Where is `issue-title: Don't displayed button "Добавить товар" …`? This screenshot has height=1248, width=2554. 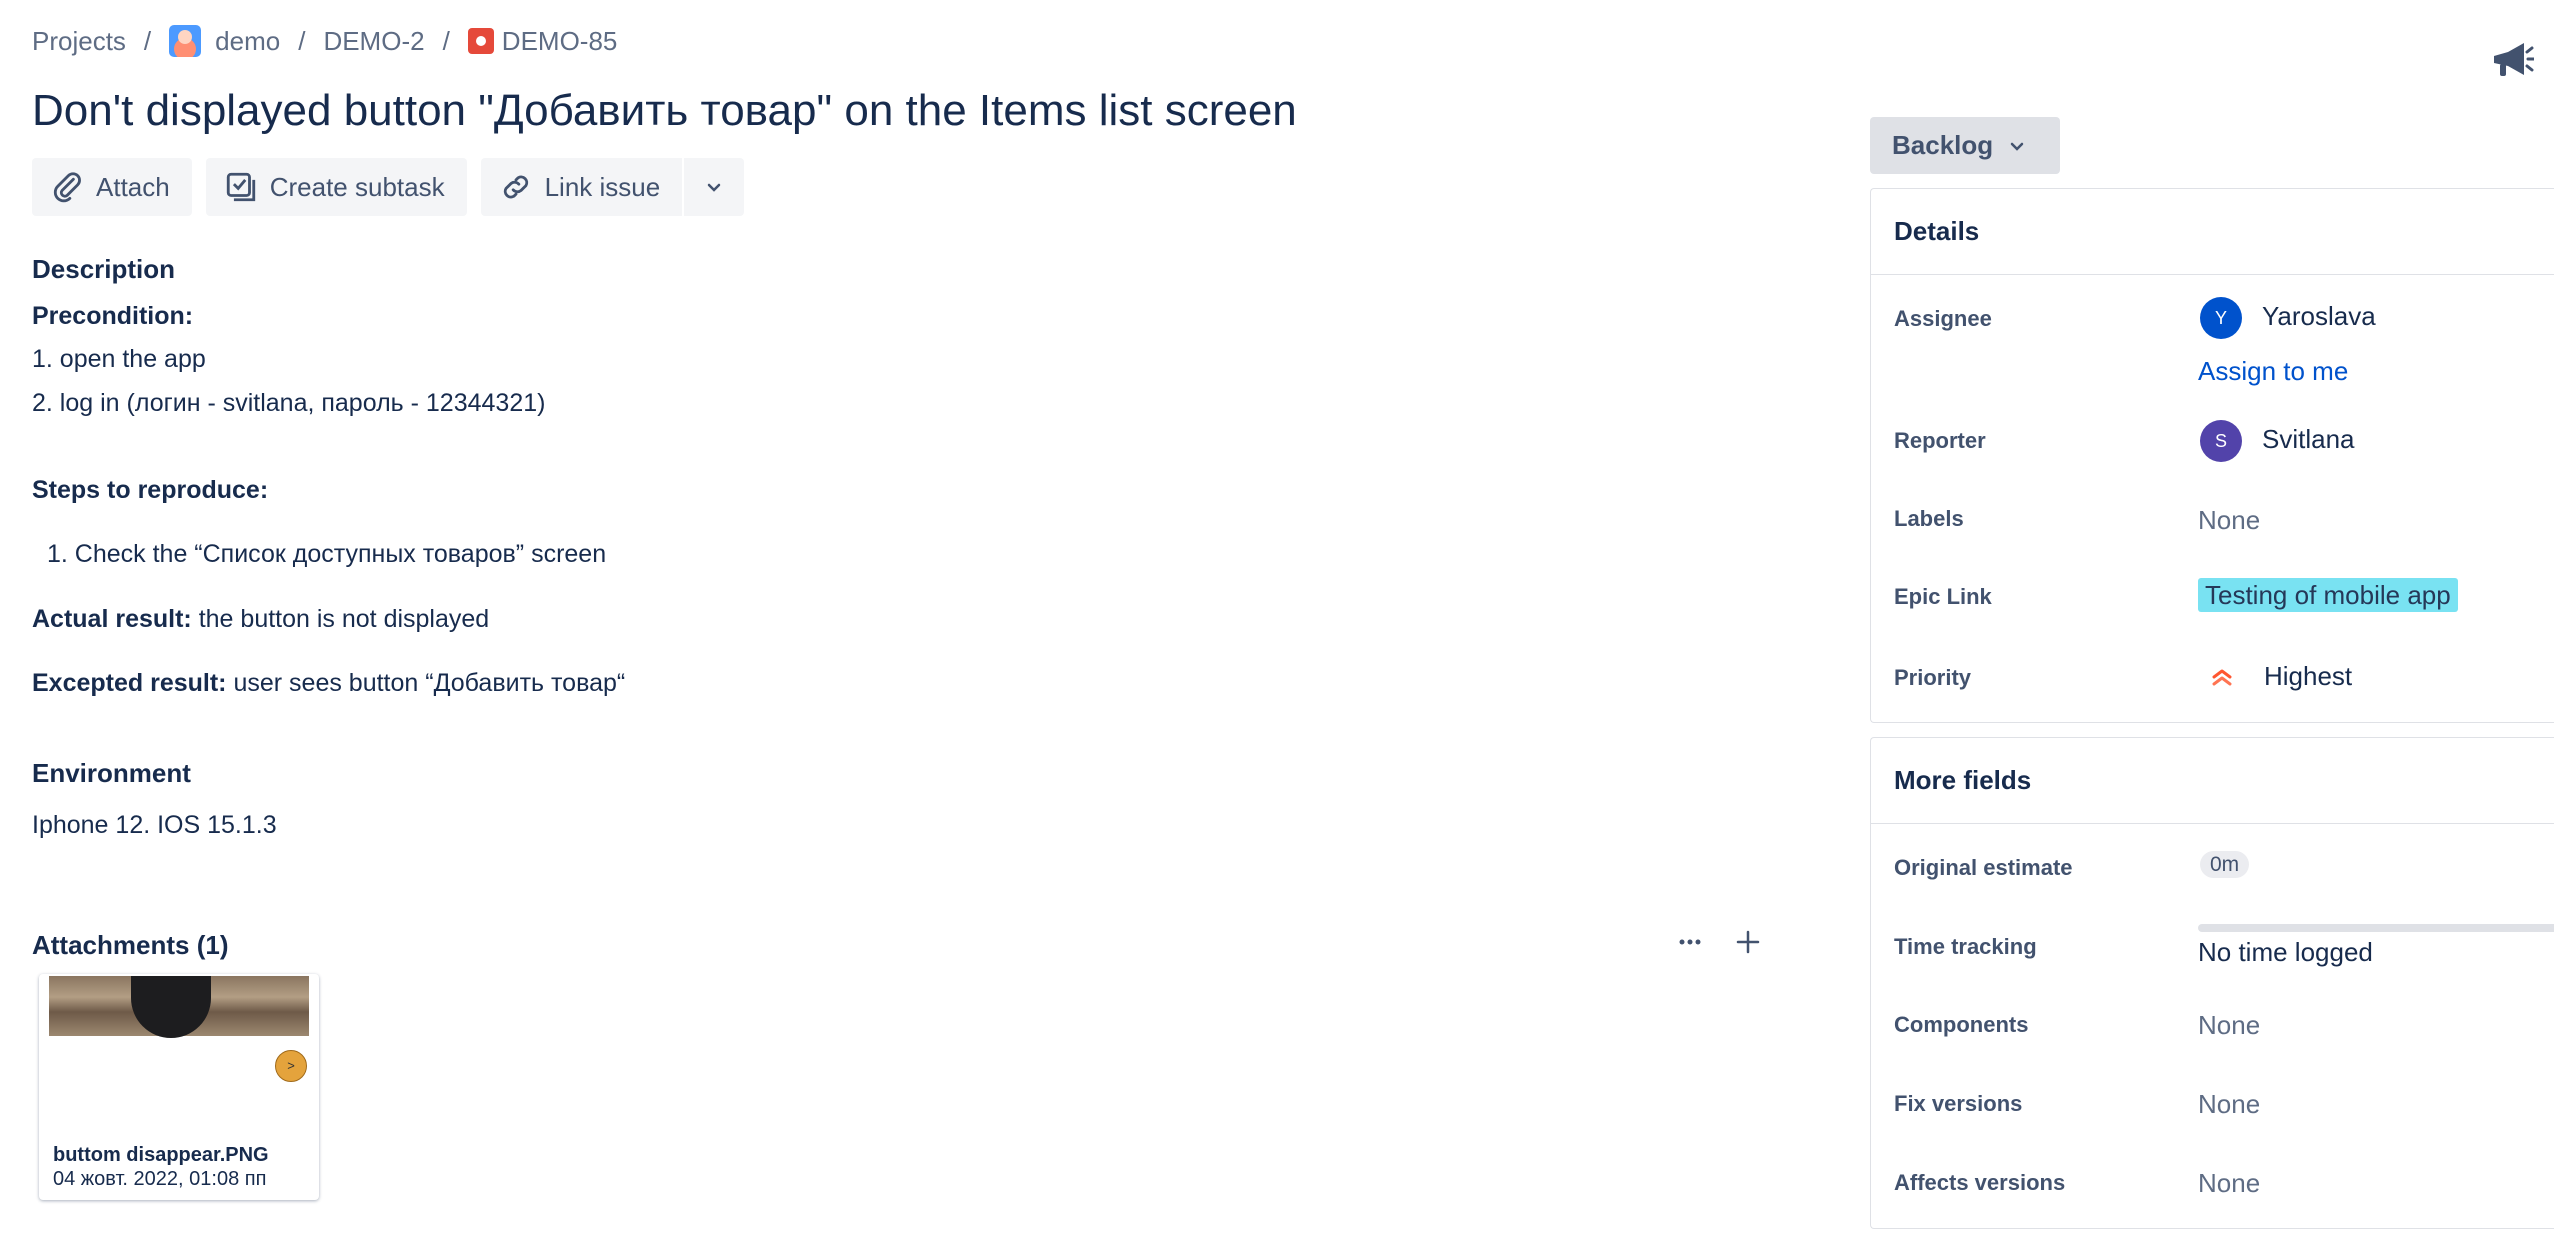
issue-title: Don't displayed button "Добавить товар" … is located at coordinates (664, 111).